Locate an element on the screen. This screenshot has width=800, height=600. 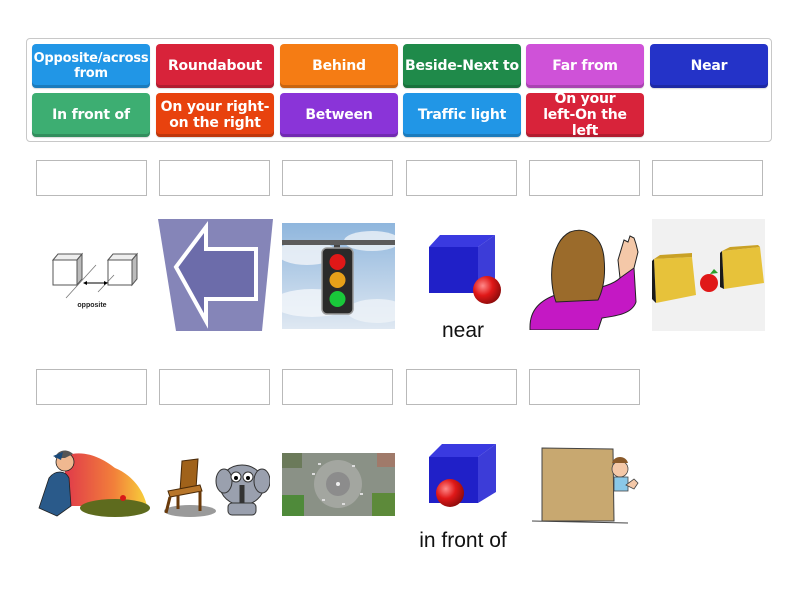
tile-label: Opposite/across is located at coordinates (91, 58).